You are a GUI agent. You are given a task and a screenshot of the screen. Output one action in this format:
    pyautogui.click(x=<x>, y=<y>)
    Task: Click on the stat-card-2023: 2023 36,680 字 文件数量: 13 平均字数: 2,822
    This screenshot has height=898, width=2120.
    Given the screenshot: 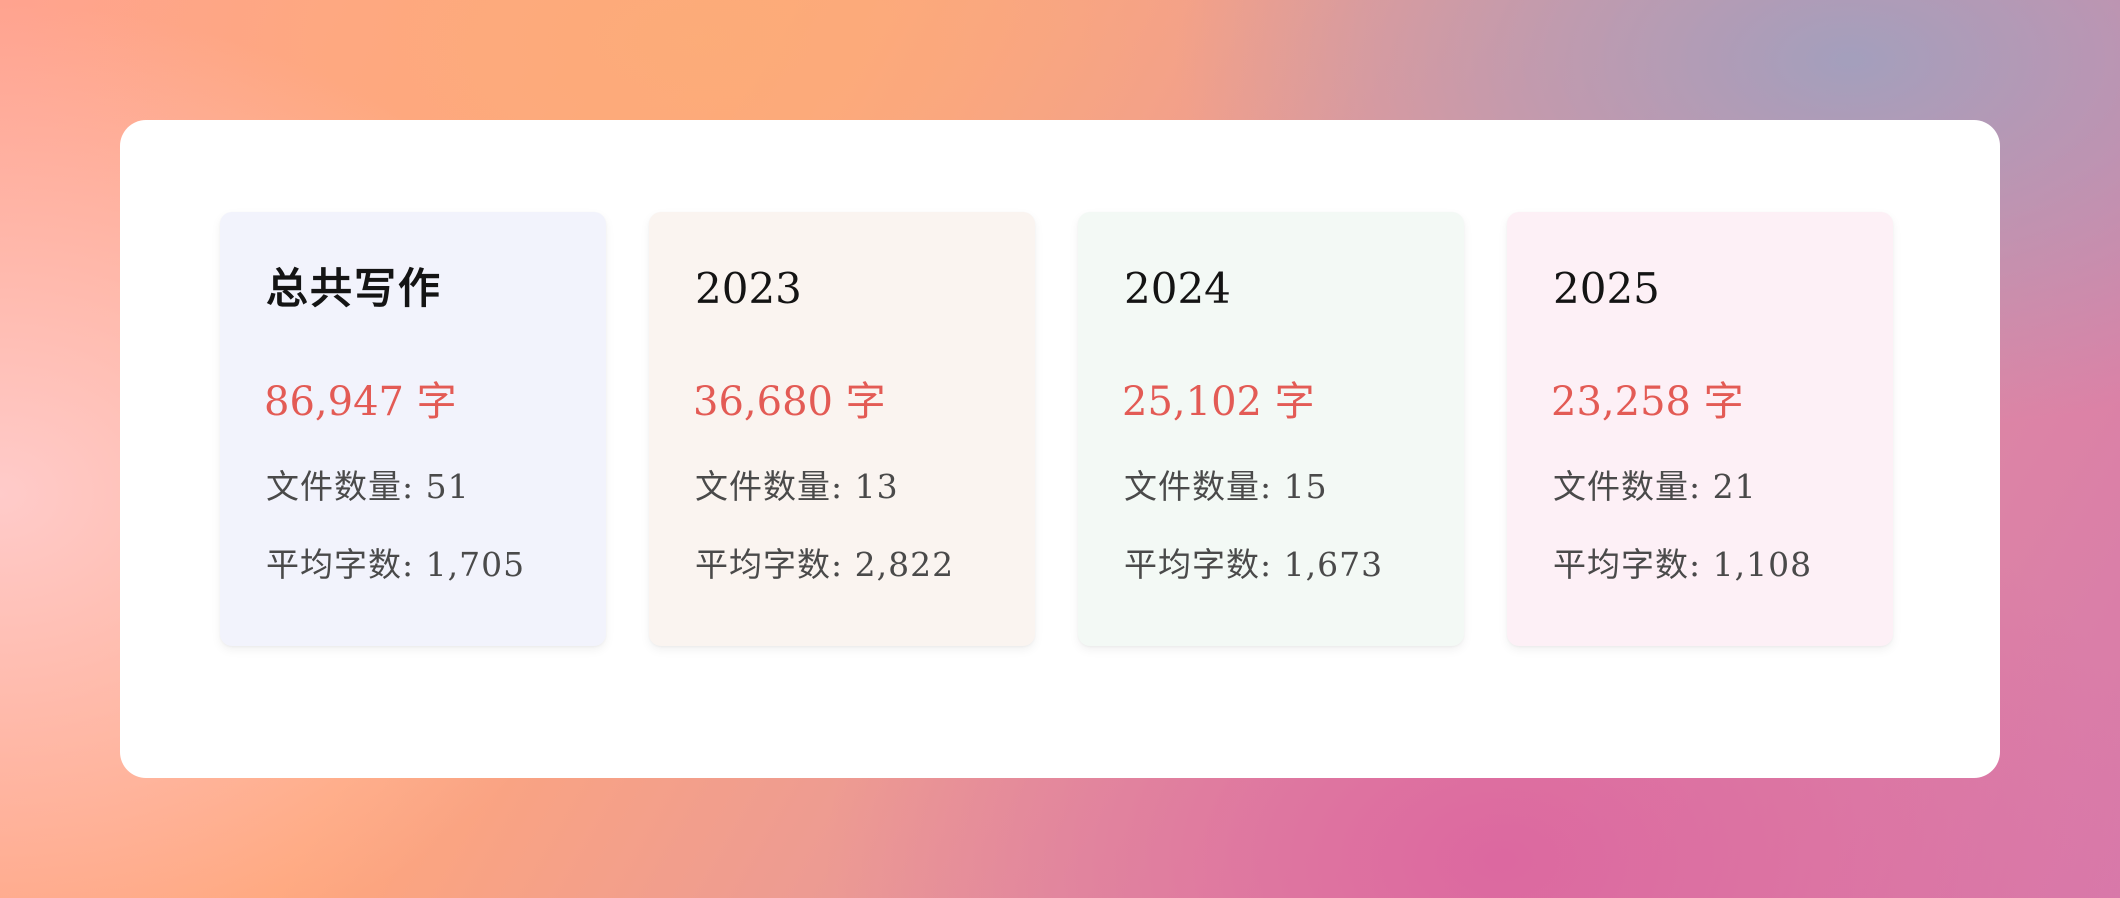 What is the action you would take?
    pyautogui.click(x=842, y=429)
    